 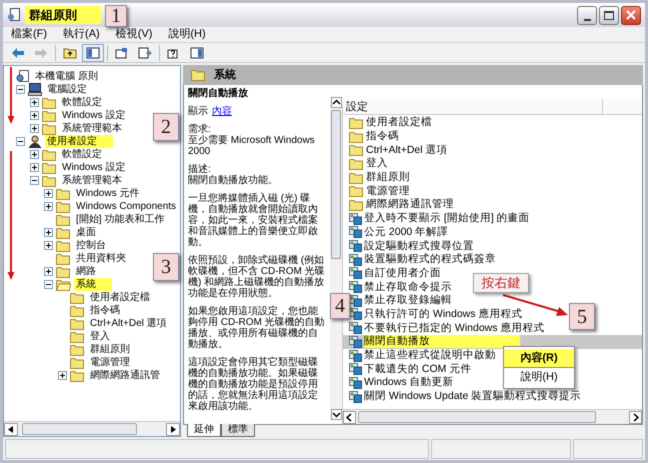 What do you see at coordinates (79, 141) in the screenshot?
I see `tree-item: 使用者設定` at bounding box center [79, 141].